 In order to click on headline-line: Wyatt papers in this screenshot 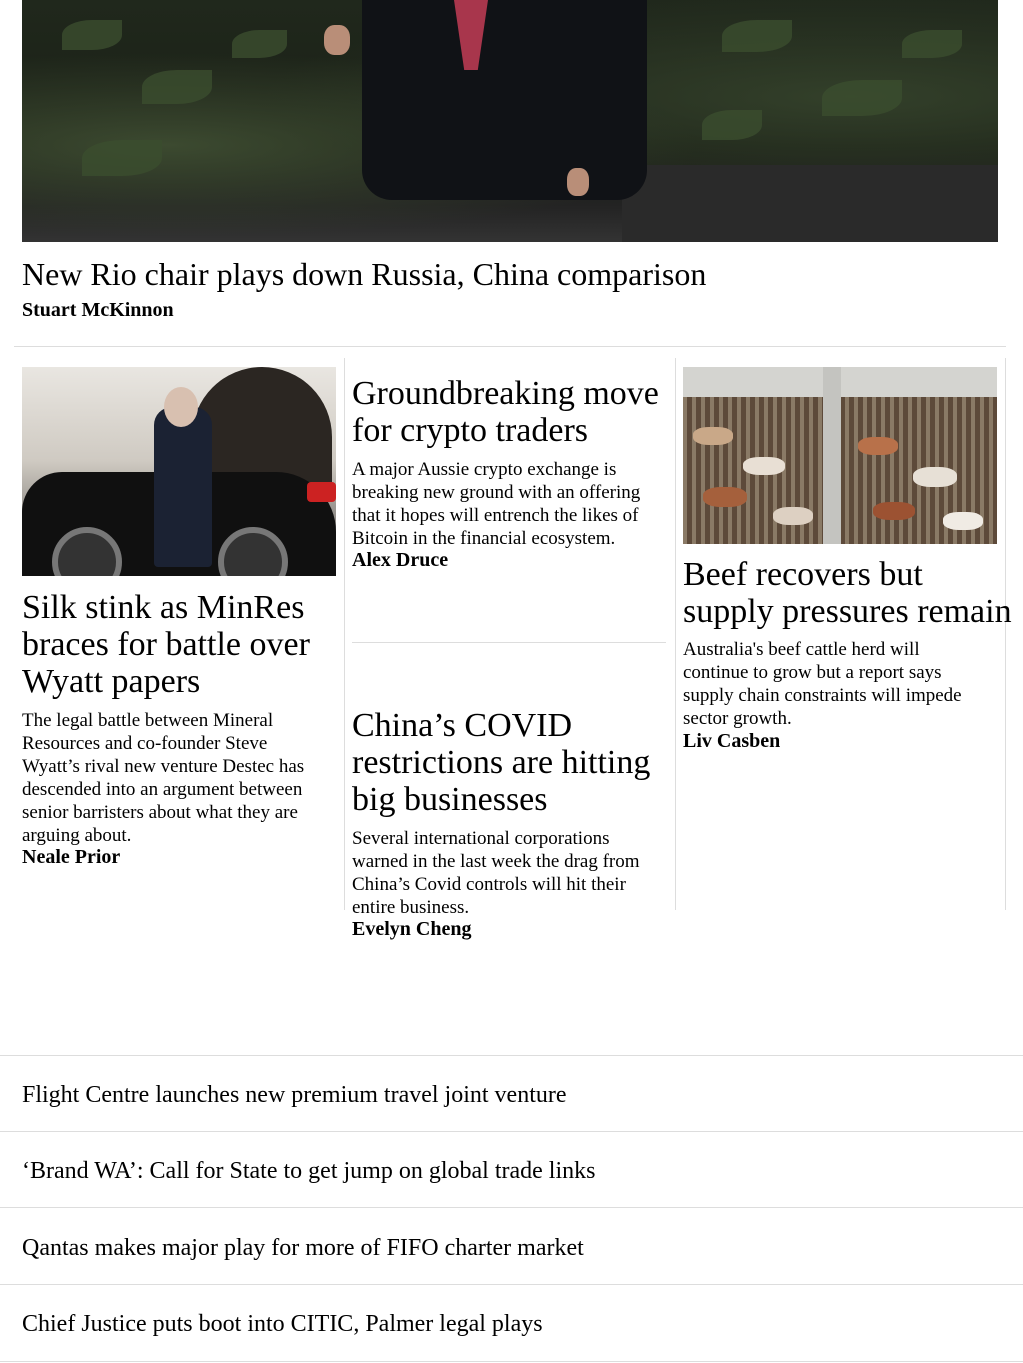, I will do `click(111, 681)`.